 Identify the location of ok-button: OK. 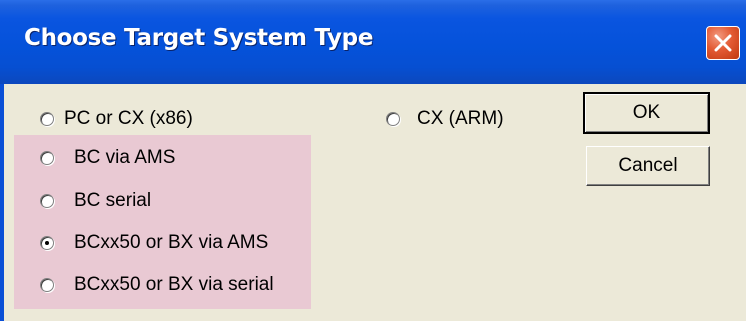
(646, 113).